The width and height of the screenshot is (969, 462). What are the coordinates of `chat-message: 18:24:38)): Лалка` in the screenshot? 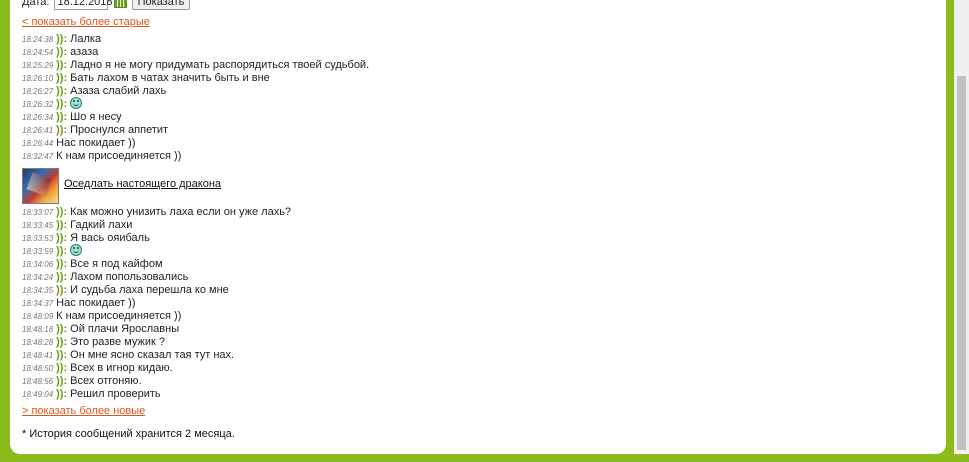 It's located at (61, 39).